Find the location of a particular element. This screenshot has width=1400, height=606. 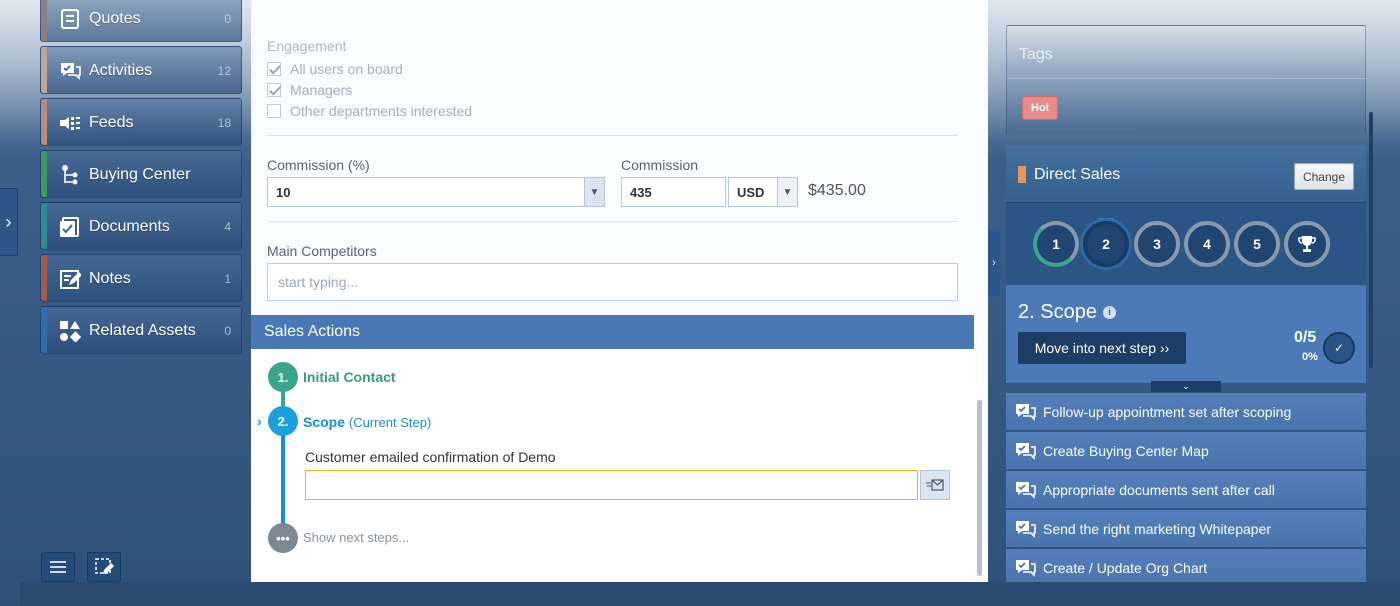

move-next-step-button: Move into next step ›› is located at coordinates (1102, 348).